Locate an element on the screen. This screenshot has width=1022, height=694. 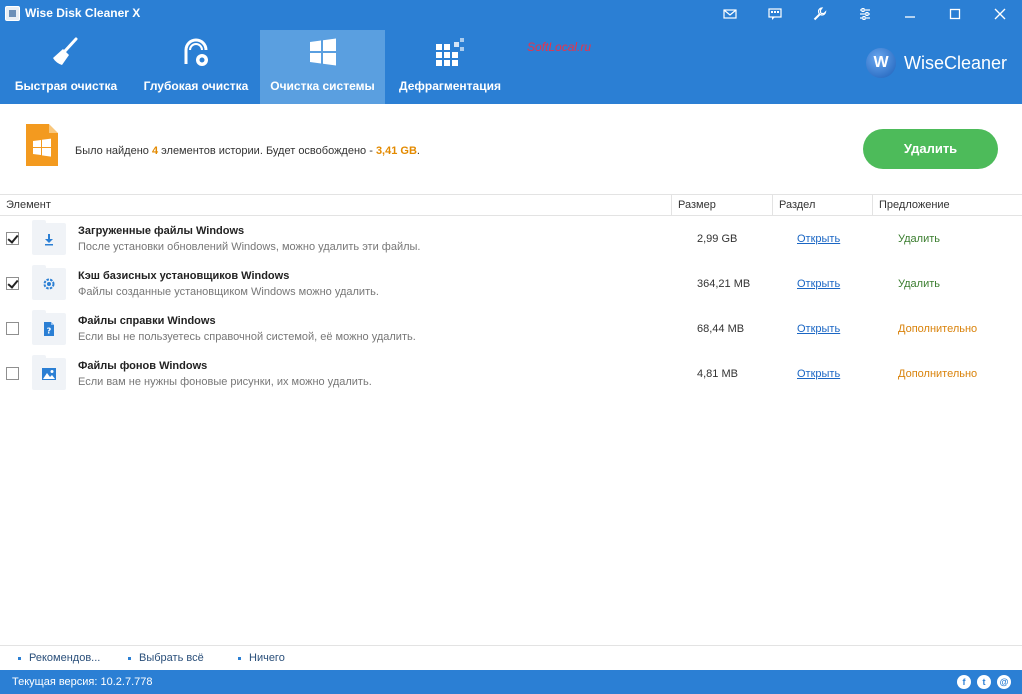
select-all-link: Выбрать всё is located at coordinates (166, 658).